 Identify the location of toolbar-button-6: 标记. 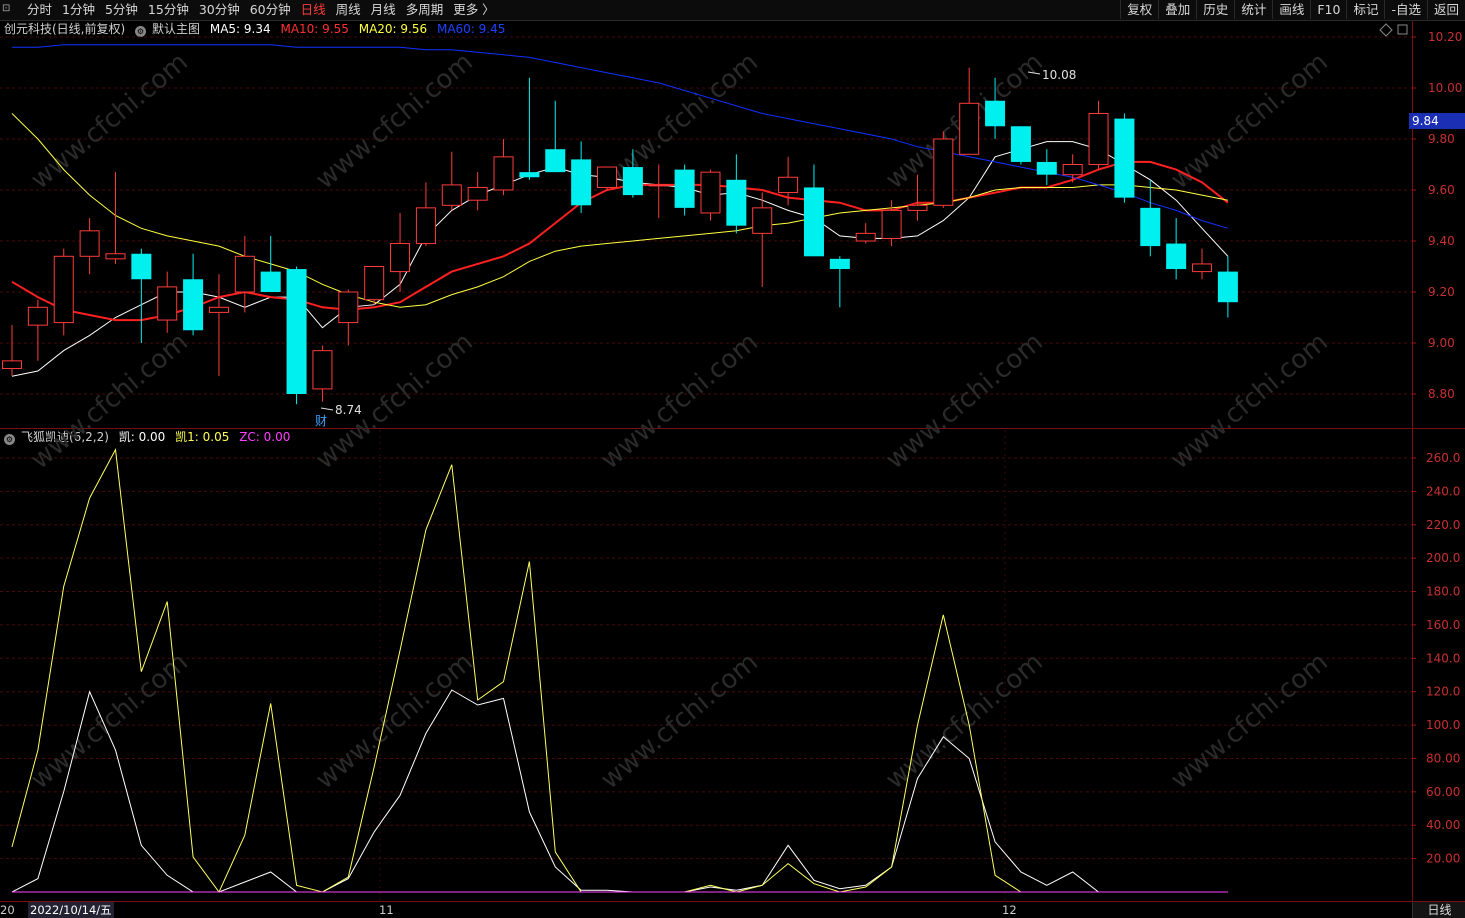
(1365, 9).